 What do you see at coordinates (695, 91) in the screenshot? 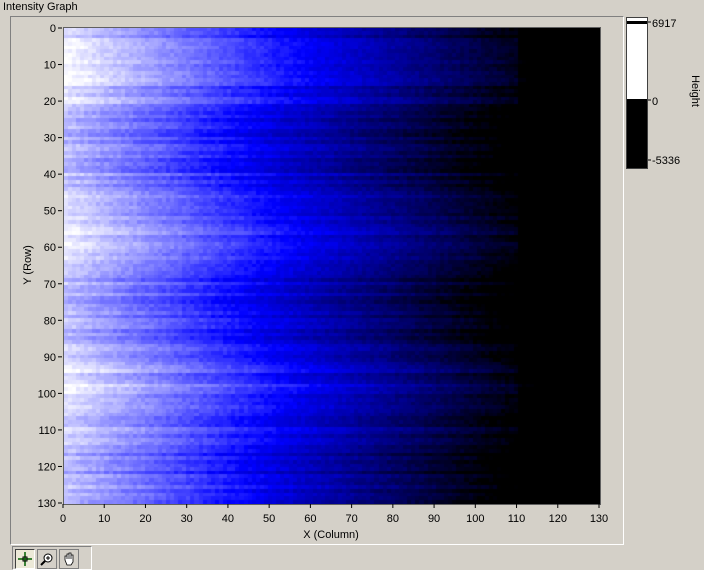
I see `colorscale-label: Height` at bounding box center [695, 91].